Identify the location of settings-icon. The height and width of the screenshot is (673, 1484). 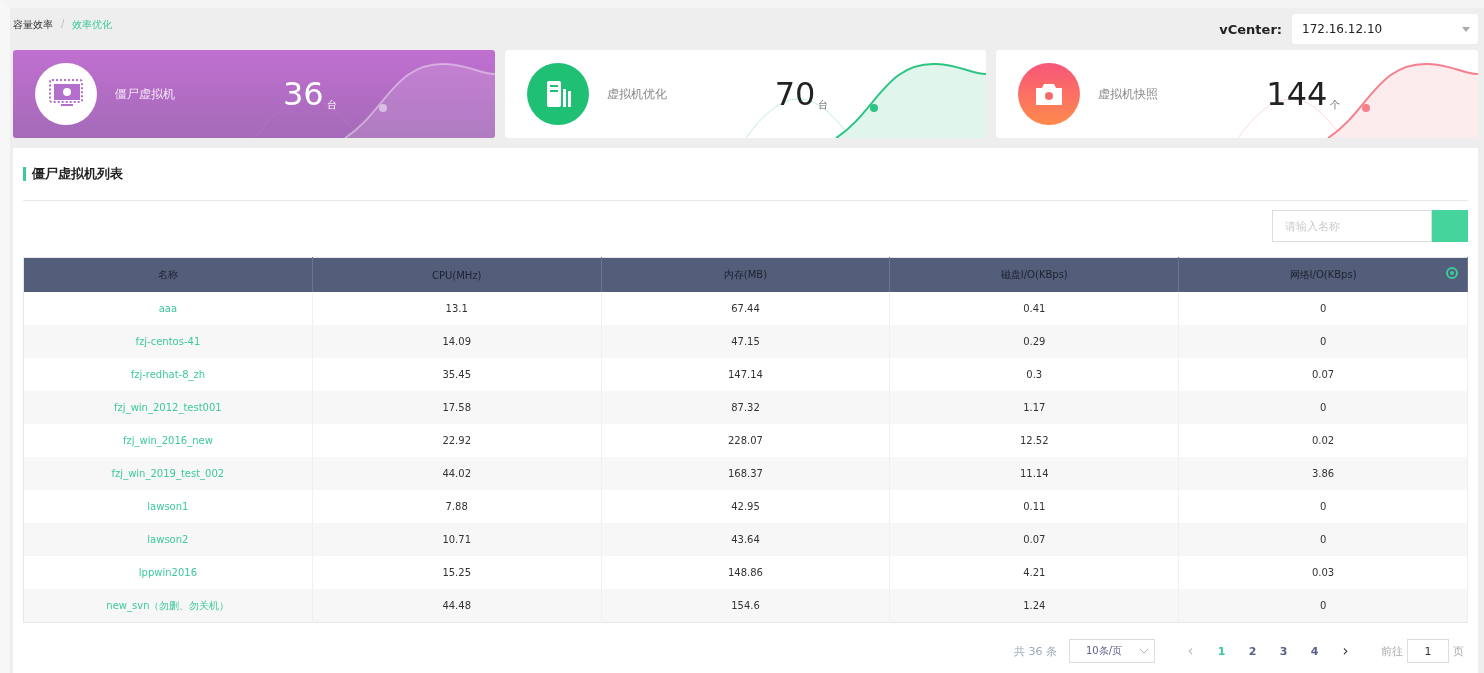
(1452, 273).